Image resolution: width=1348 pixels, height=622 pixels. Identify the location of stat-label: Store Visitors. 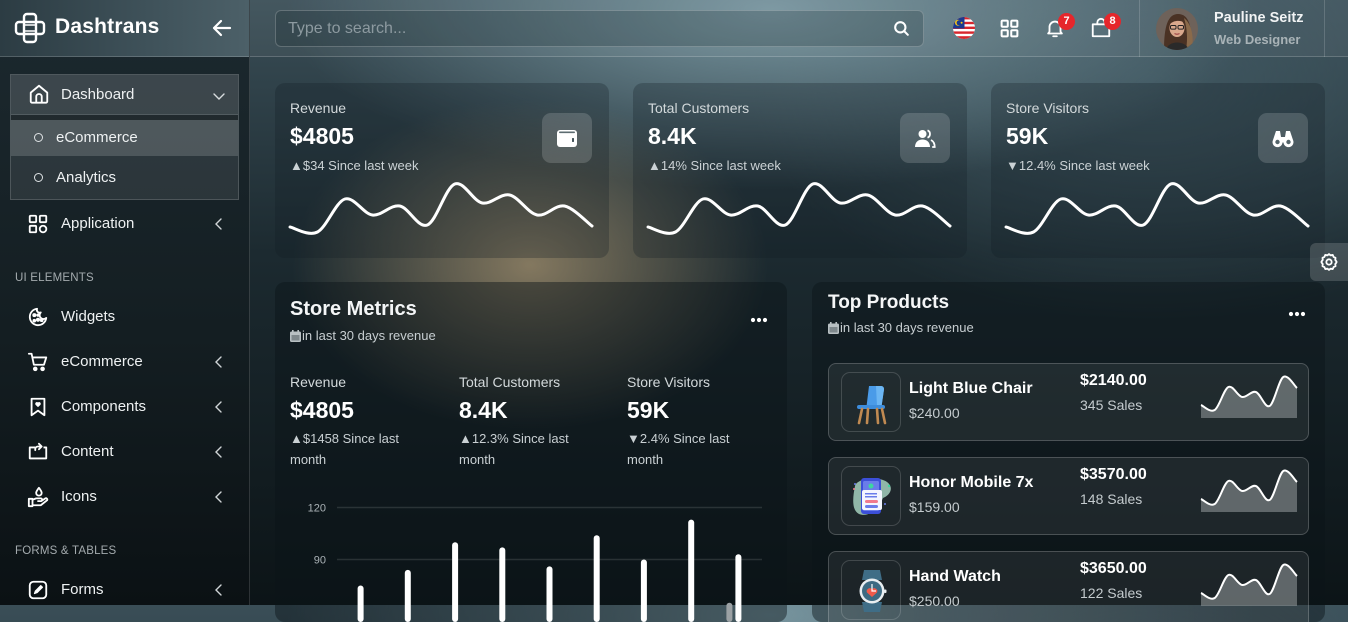
(1047, 108).